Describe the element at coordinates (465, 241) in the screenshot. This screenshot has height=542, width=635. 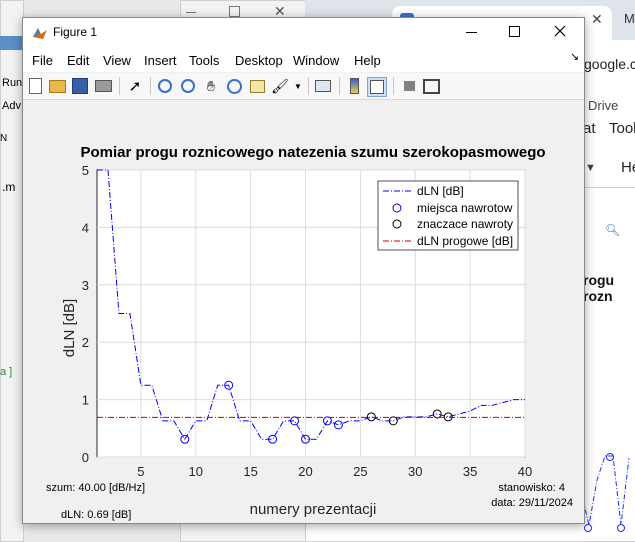
I see `legend-label-threshold: dLN progowe [dB]` at that location.